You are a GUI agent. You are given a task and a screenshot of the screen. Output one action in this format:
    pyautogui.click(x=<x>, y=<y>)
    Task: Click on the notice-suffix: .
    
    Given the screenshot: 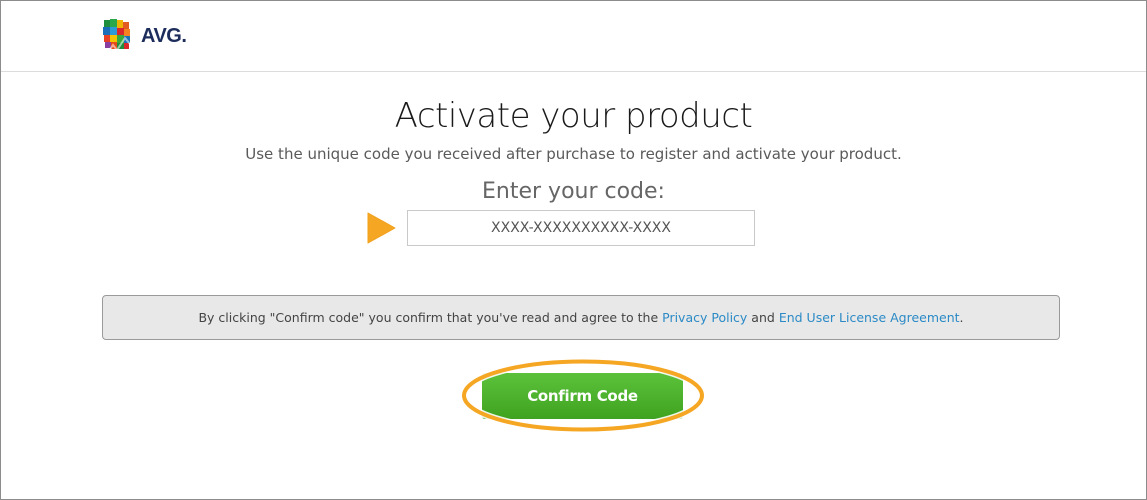 What is the action you would take?
    pyautogui.click(x=961, y=317)
    